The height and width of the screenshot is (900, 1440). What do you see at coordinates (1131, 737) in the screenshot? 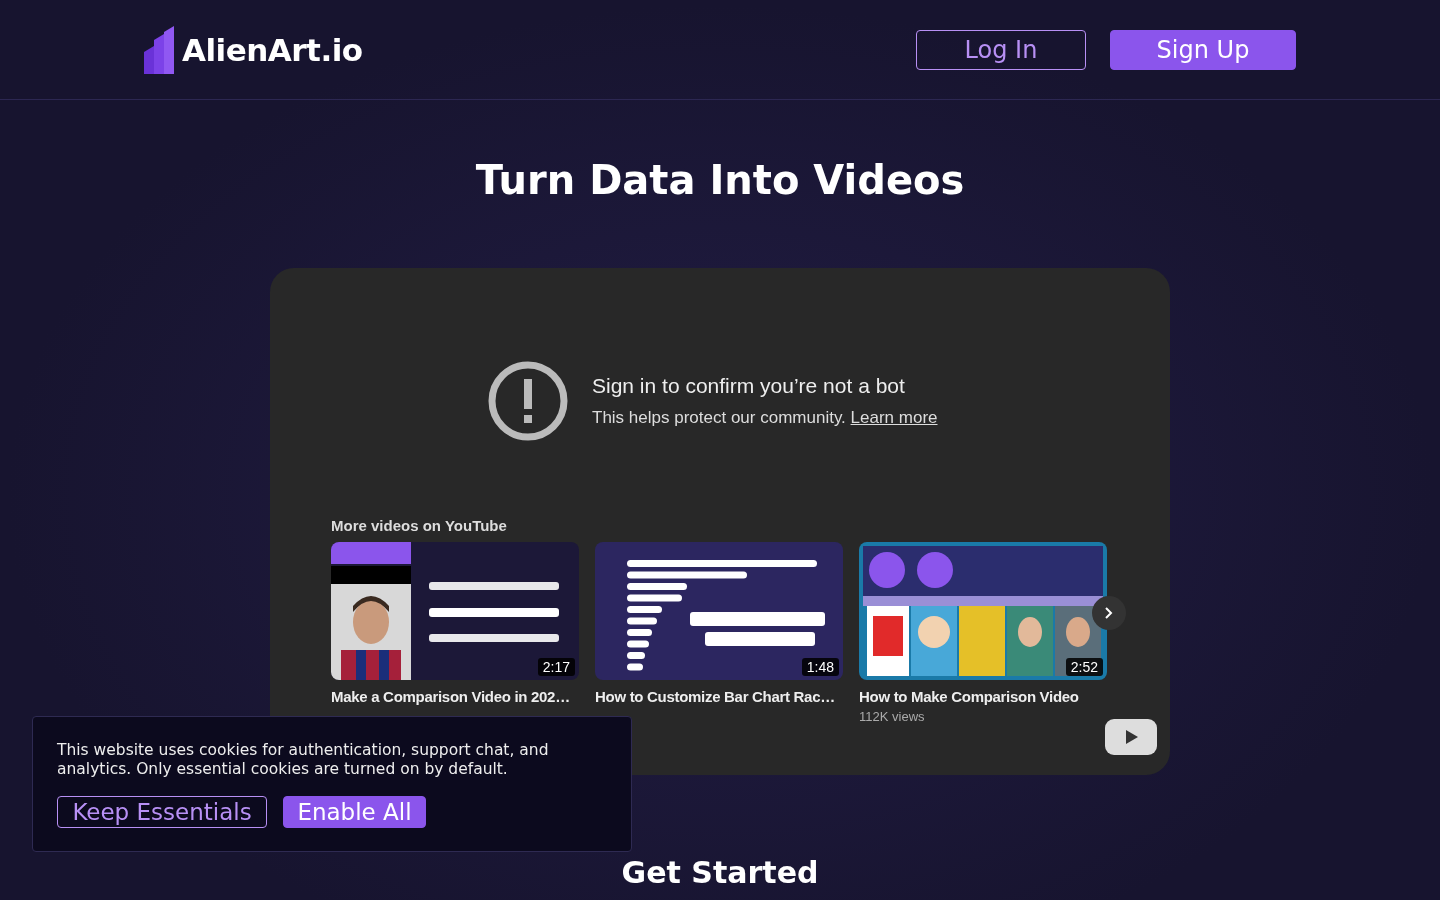
I see `youtube-play-button` at bounding box center [1131, 737].